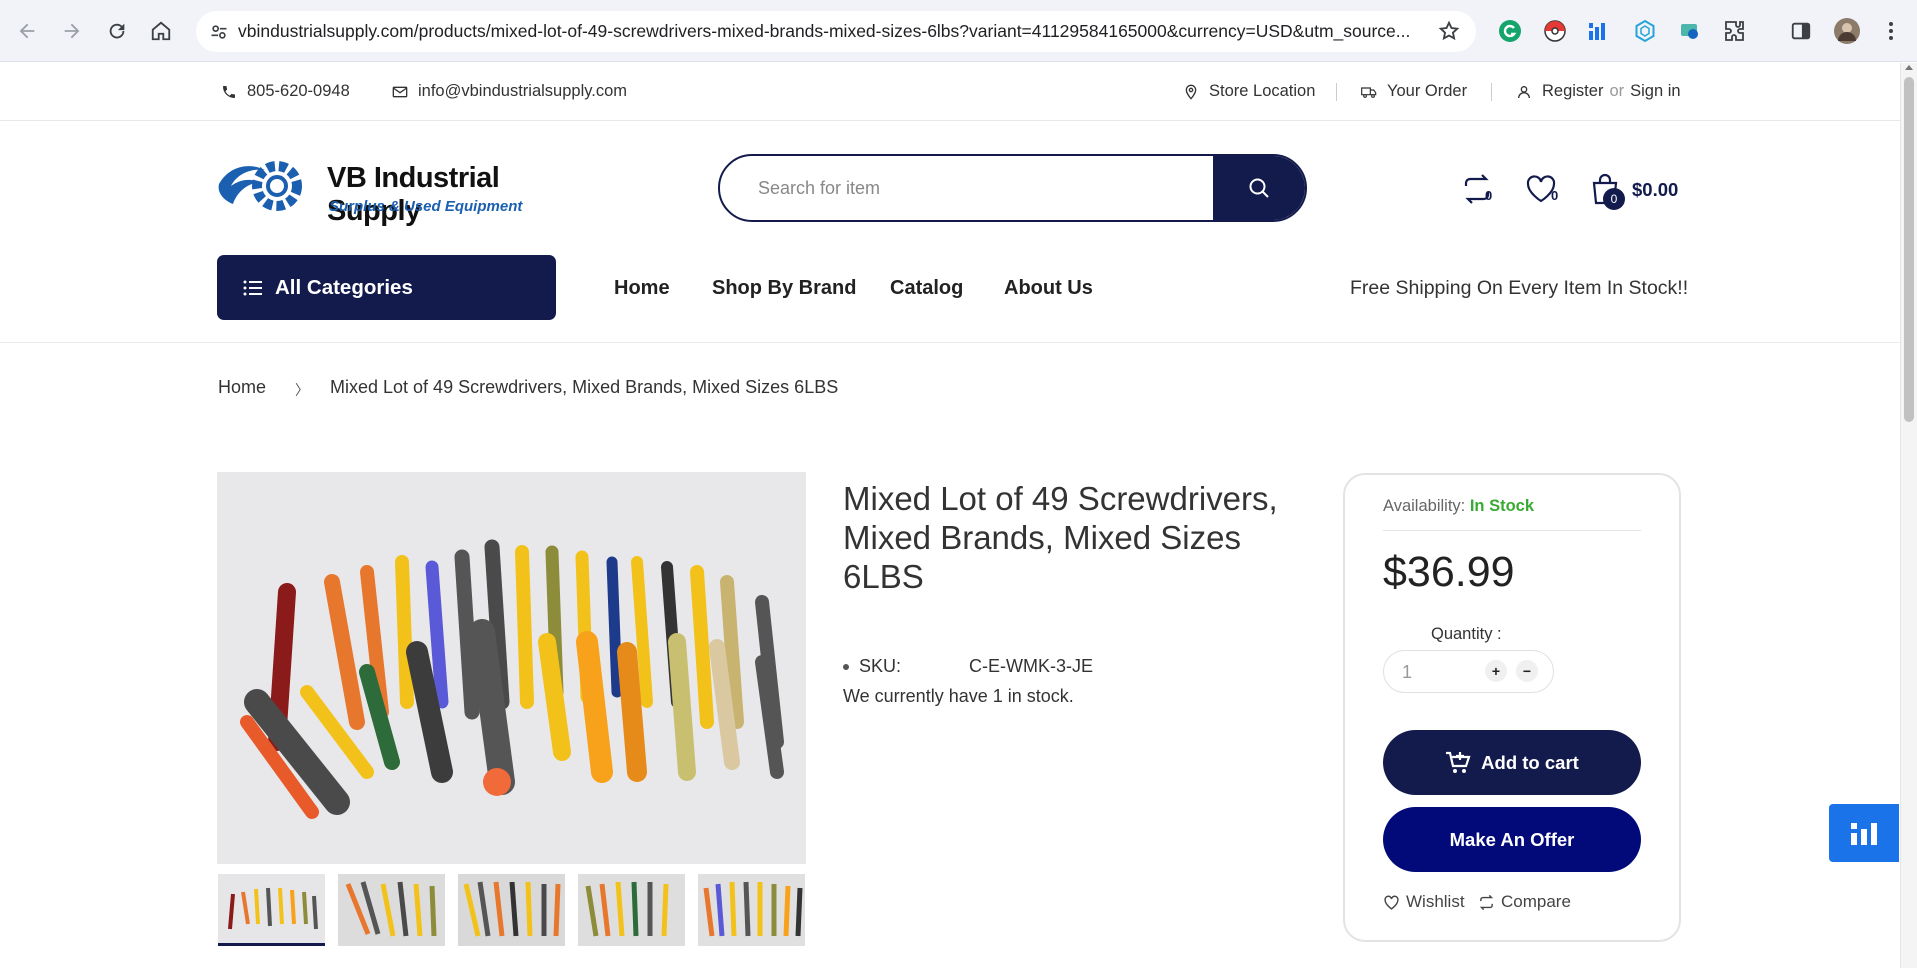  Describe the element at coordinates (229, 91) in the screenshot. I see `phone-icon` at that location.